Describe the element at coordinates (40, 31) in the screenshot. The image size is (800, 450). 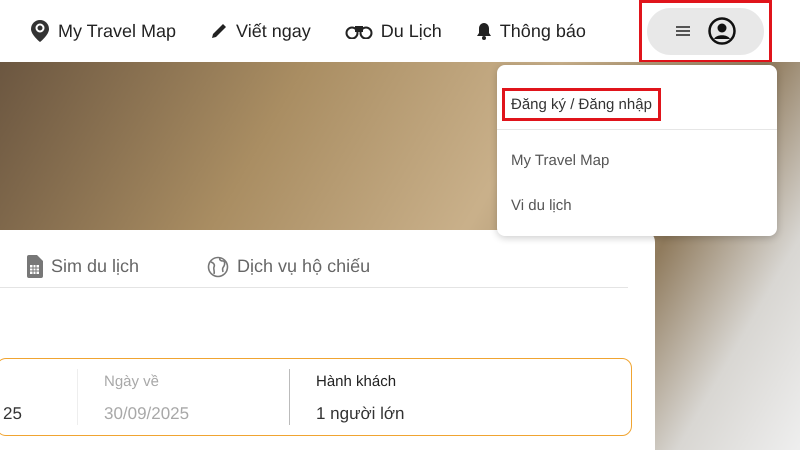
I see `map-pin-icon` at that location.